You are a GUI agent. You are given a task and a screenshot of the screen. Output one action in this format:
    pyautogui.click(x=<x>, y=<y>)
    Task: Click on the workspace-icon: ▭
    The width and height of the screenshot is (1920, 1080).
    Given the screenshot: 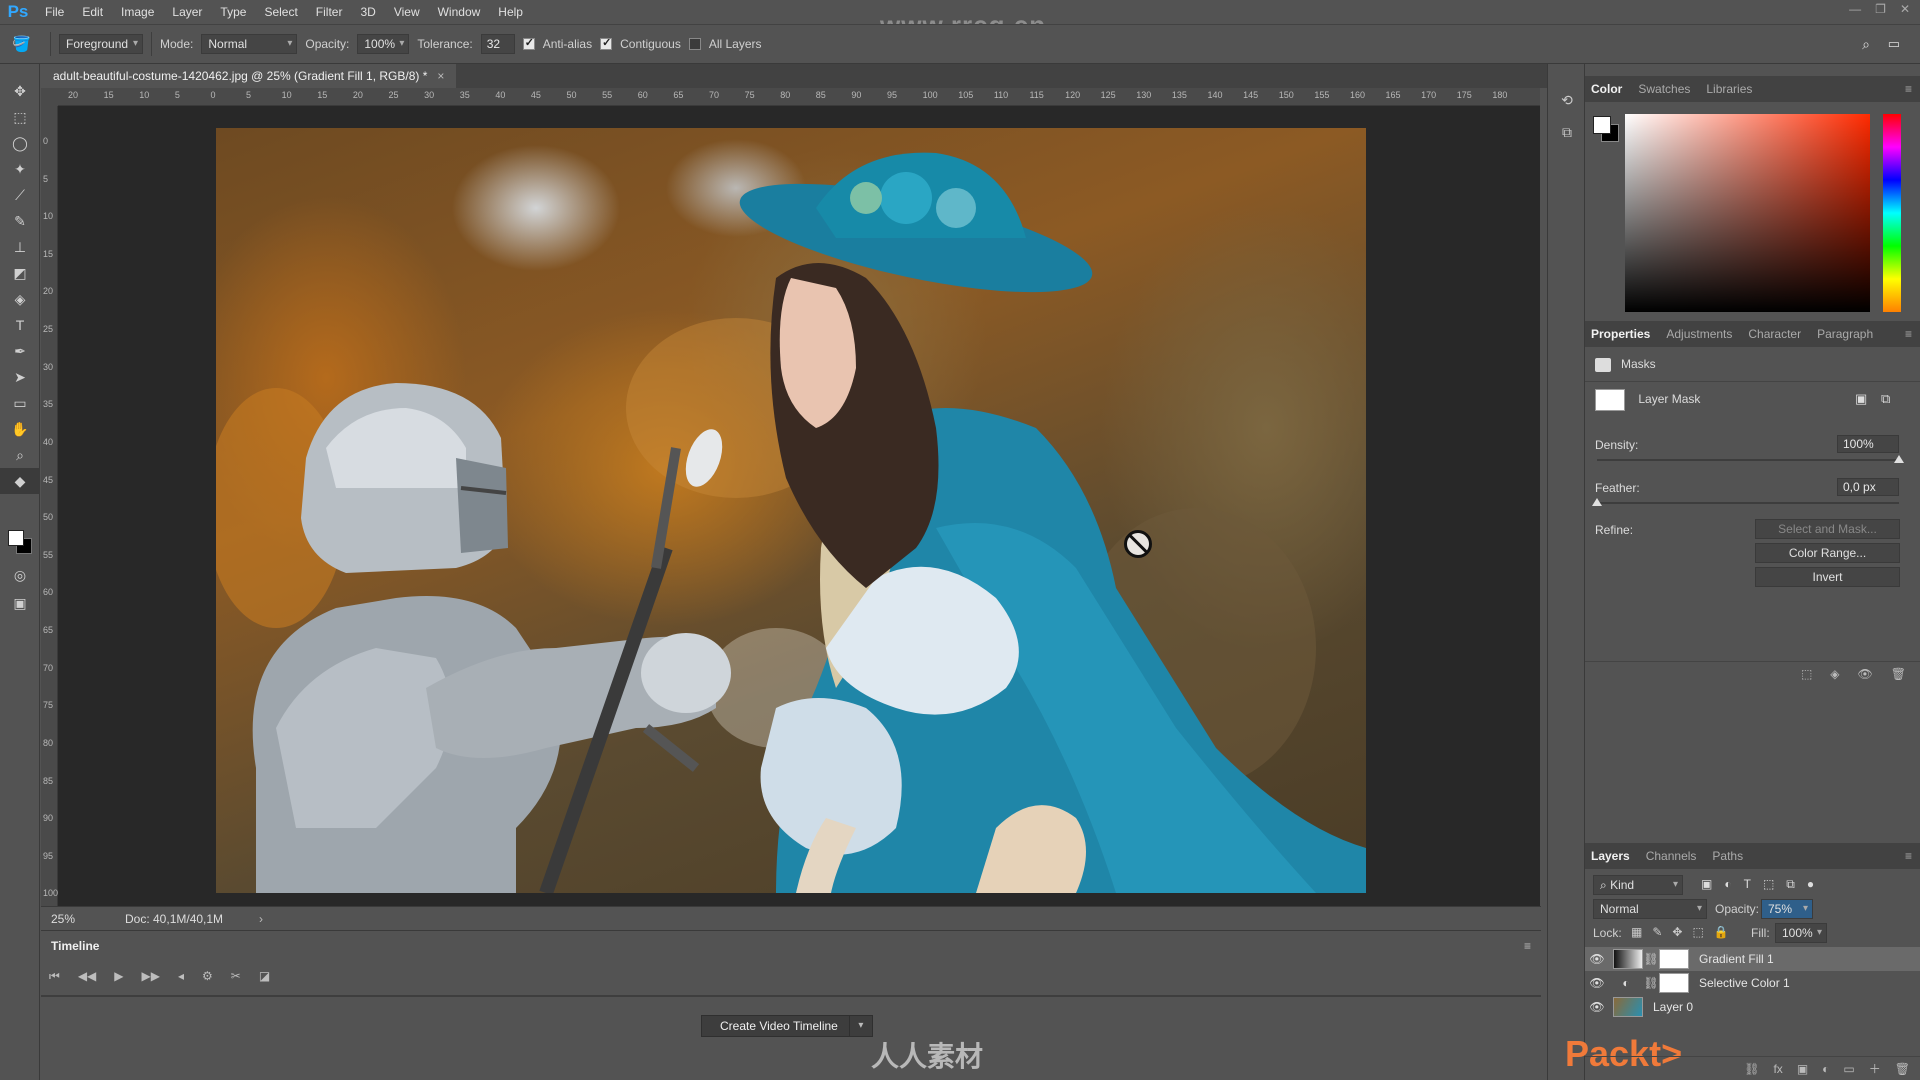 What is the action you would take?
    pyautogui.click(x=1894, y=44)
    